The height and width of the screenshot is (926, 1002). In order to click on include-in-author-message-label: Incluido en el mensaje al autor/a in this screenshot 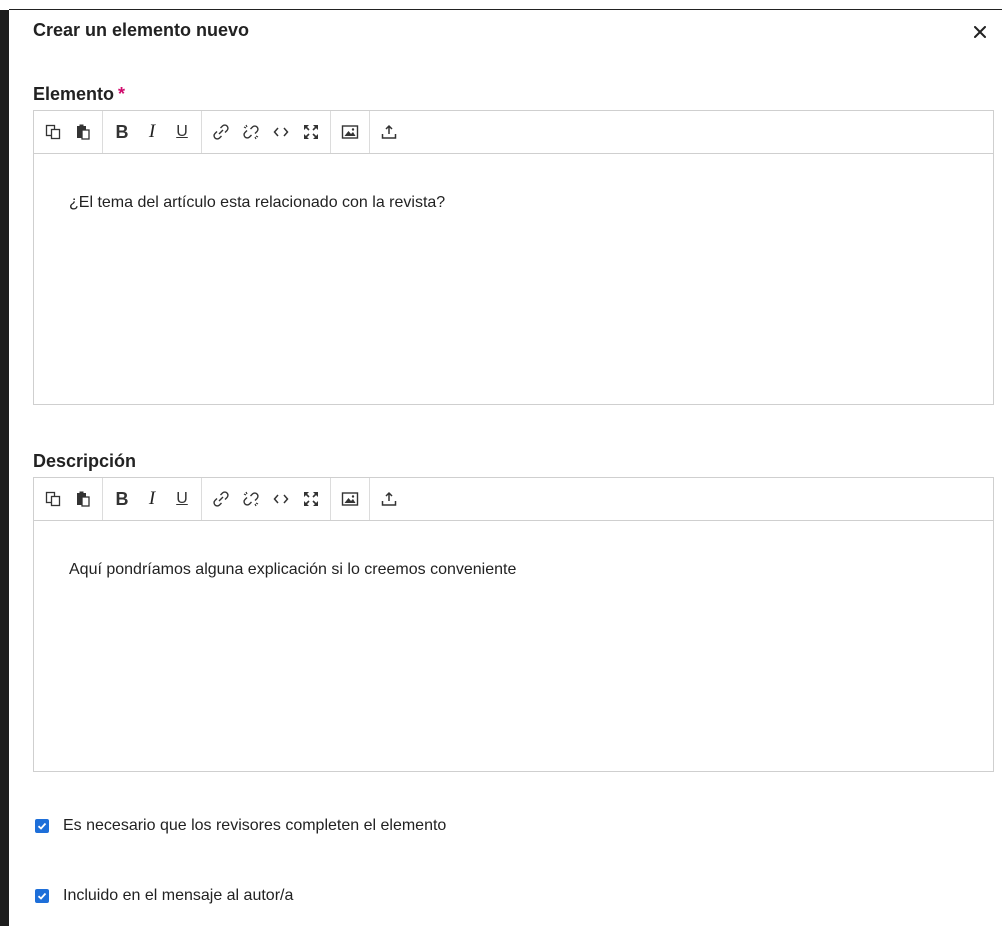, I will do `click(178, 895)`.